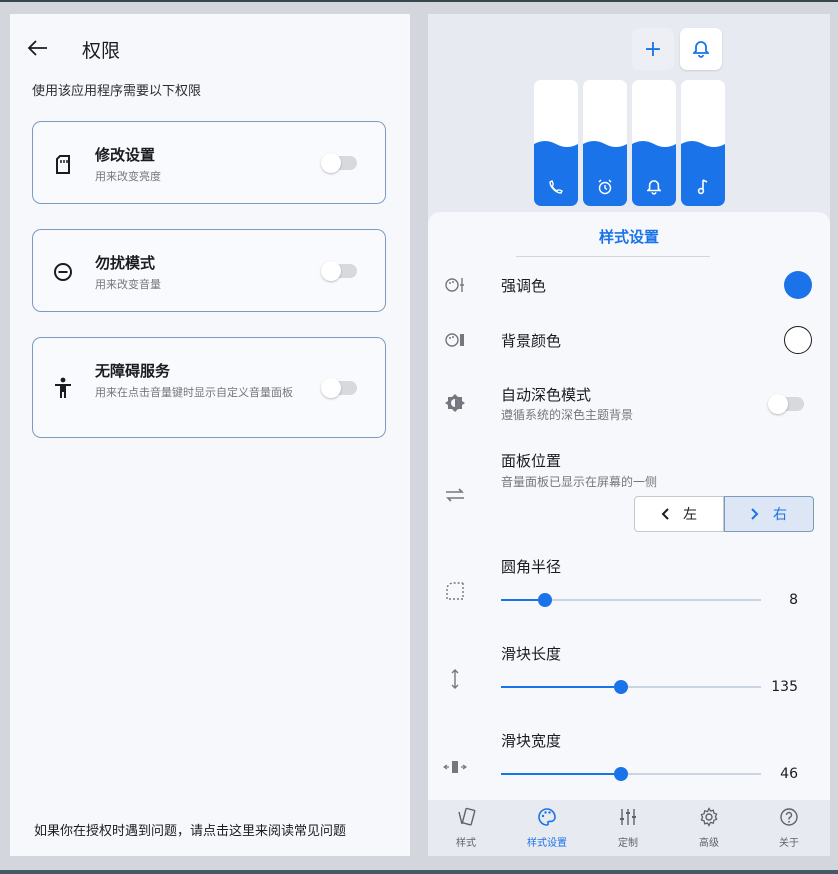  Describe the element at coordinates (455, 403) in the screenshot. I see `brightness-icon` at that location.